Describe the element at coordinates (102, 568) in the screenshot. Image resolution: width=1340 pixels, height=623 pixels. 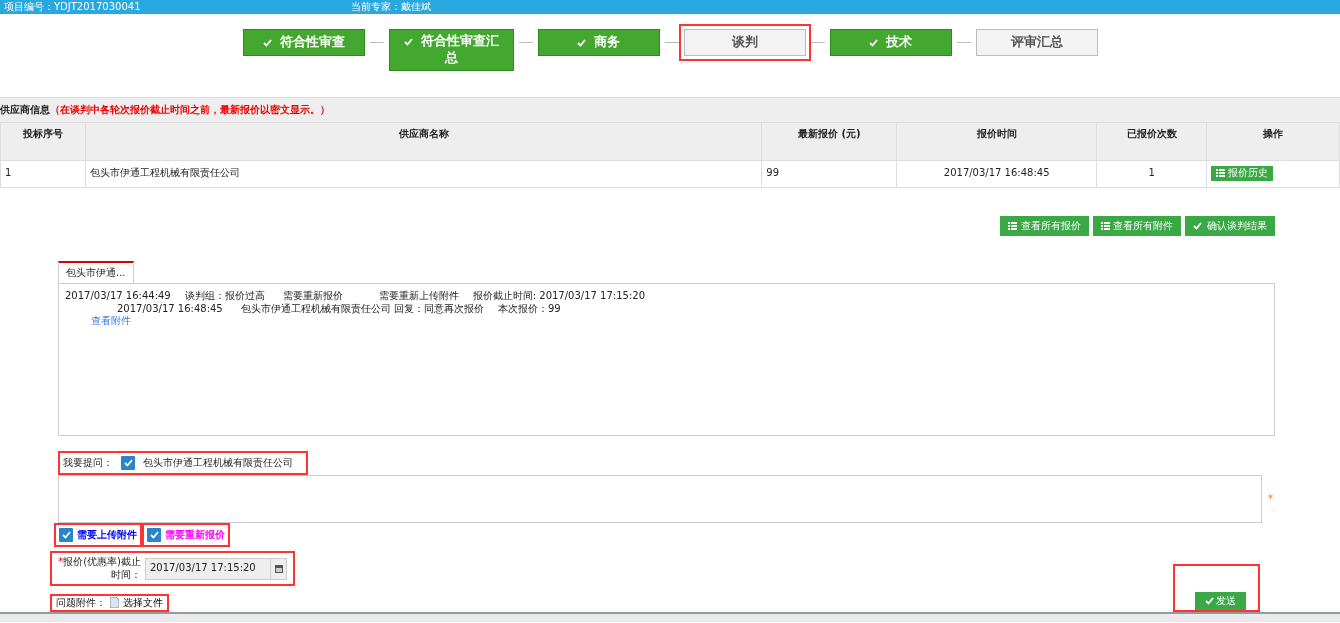
I see `deadline-label: 报价(优惠率)截止时间：` at that location.